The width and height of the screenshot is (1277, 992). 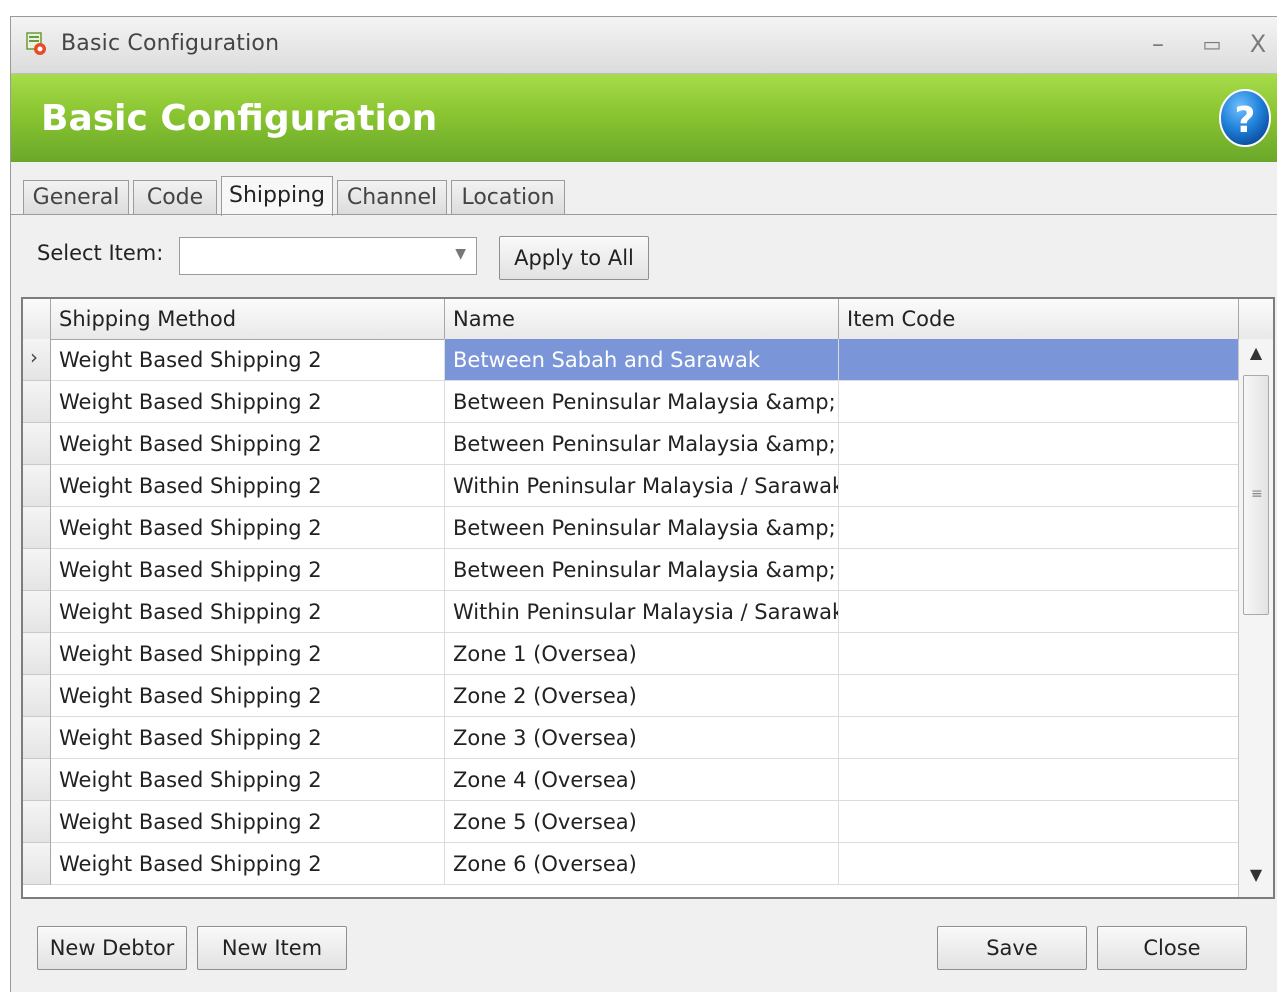 What do you see at coordinates (642, 696) in the screenshot?
I see `cell-name: Zone 2 (Oversea)` at bounding box center [642, 696].